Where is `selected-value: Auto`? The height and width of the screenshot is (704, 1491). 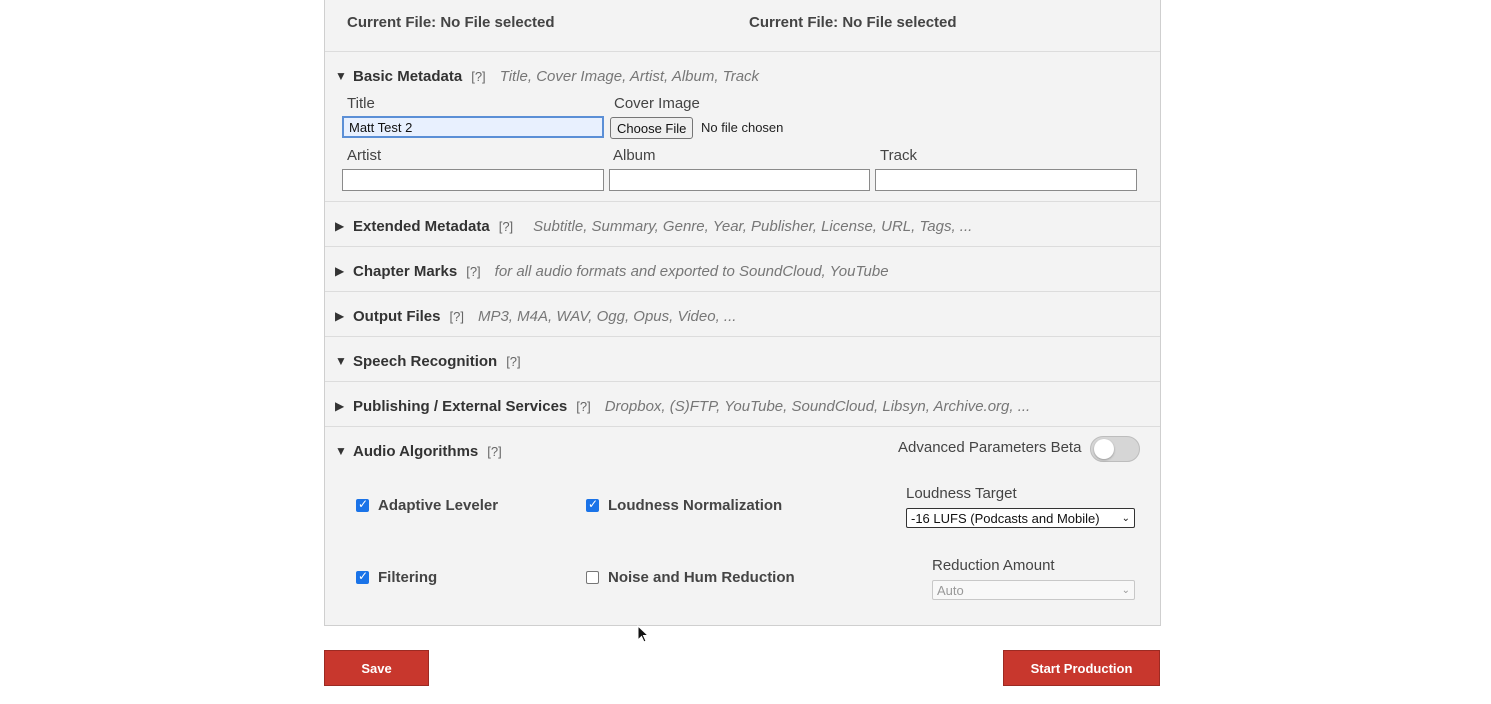
selected-value: Auto is located at coordinates (950, 590).